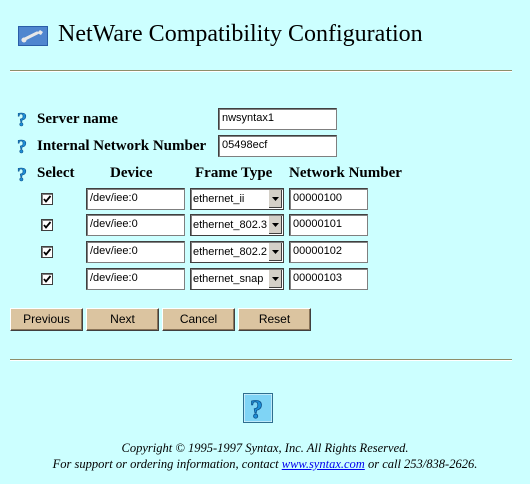 The image size is (530, 484). I want to click on frame-type-select: ethernet_snap, so click(237, 279).